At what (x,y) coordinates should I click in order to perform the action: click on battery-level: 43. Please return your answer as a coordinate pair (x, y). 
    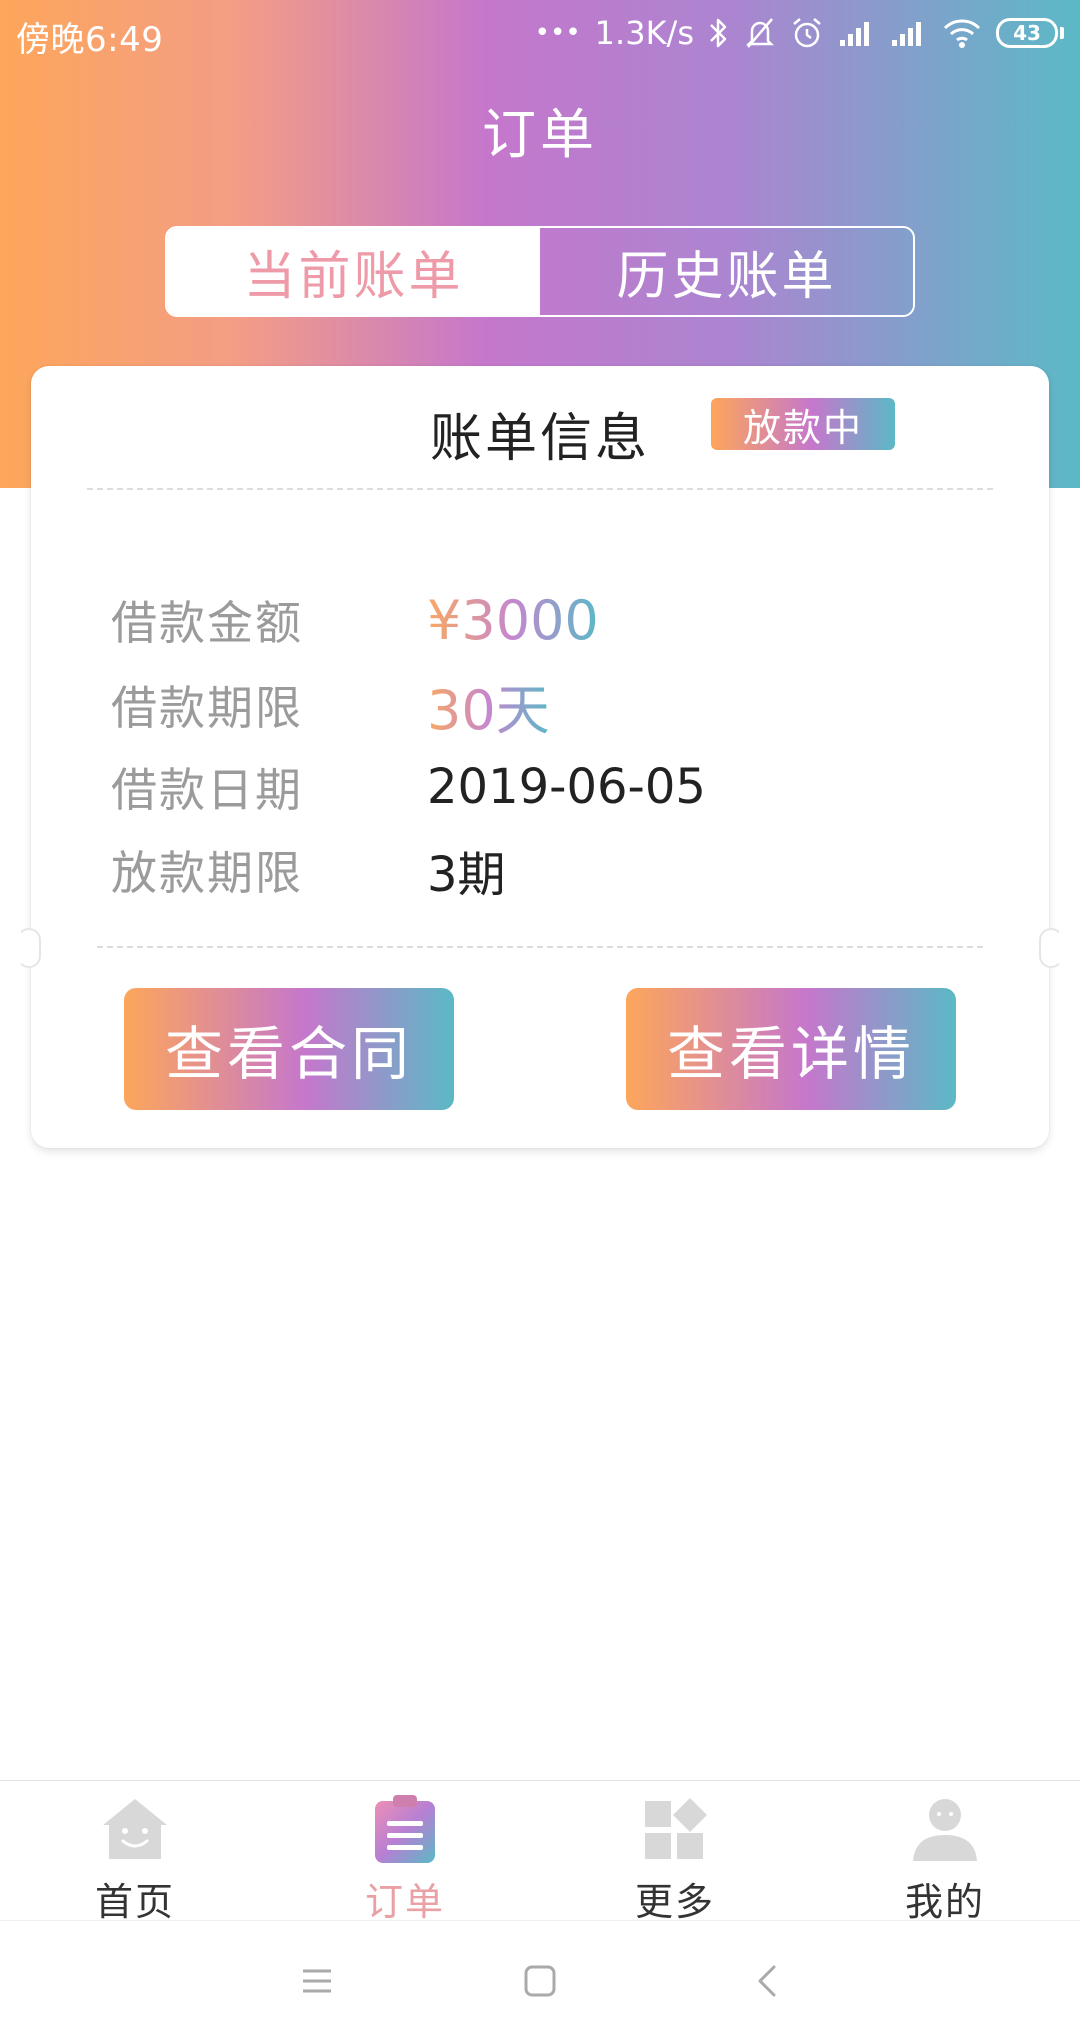
    Looking at the image, I should click on (1027, 33).